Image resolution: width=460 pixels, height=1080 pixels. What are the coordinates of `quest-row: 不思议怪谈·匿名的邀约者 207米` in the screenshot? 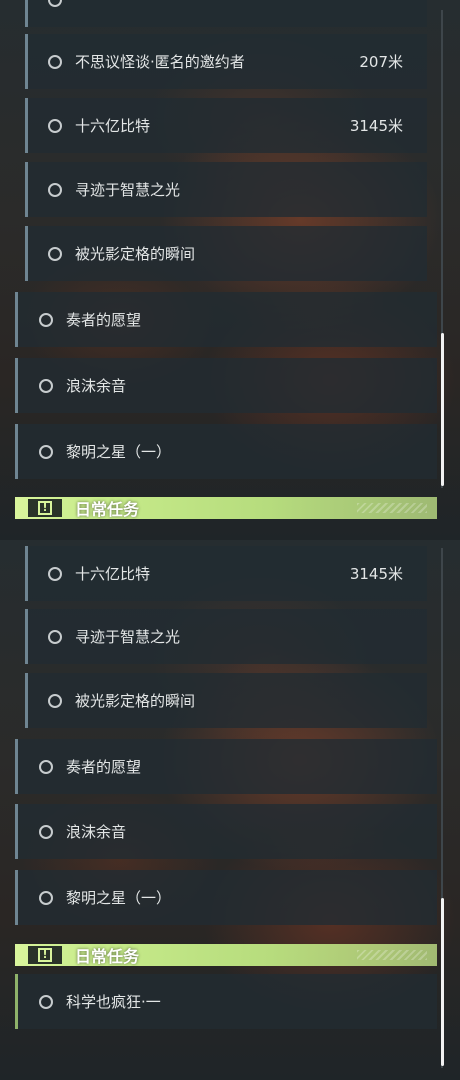 It's located at (226, 61).